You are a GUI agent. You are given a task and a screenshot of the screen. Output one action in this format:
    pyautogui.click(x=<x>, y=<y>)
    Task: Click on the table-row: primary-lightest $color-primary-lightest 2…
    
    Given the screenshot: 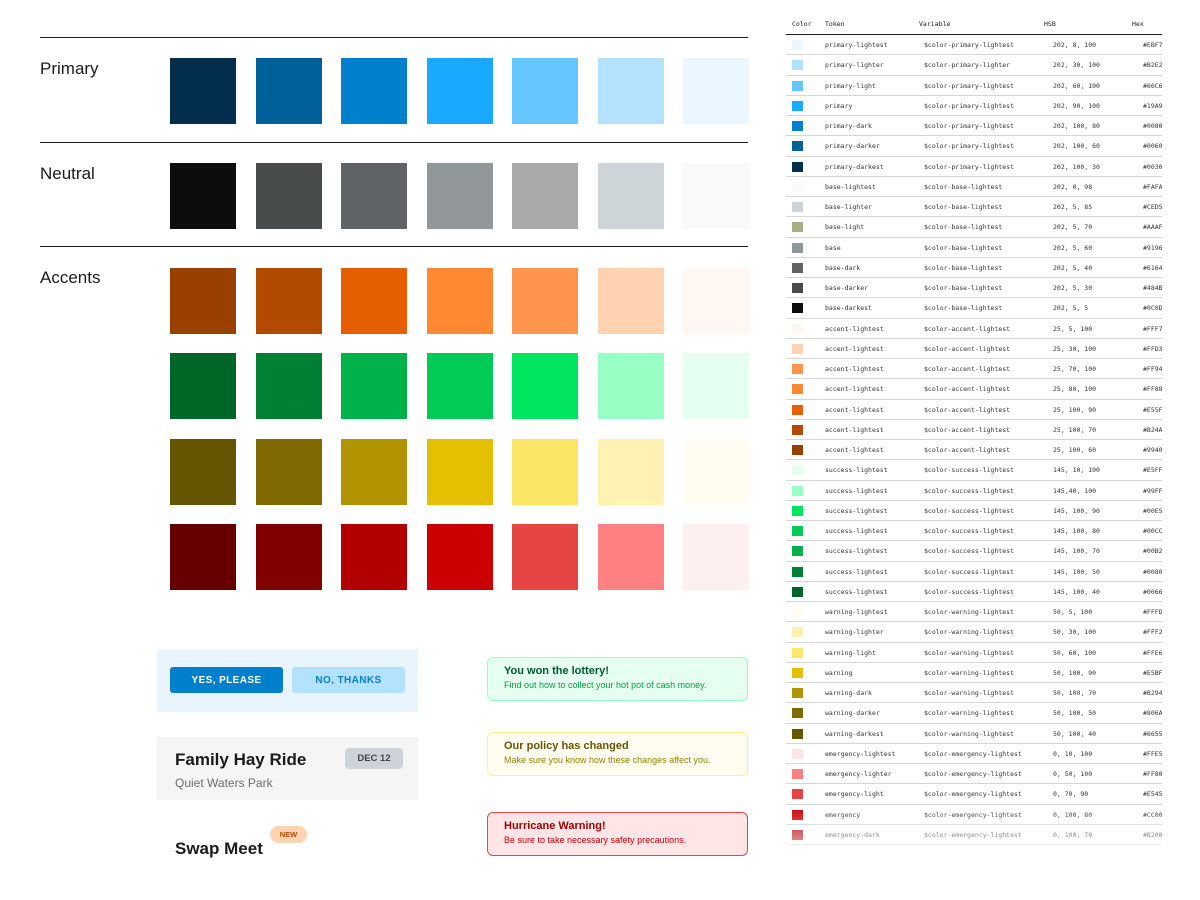 What is the action you would take?
    pyautogui.click(x=974, y=45)
    